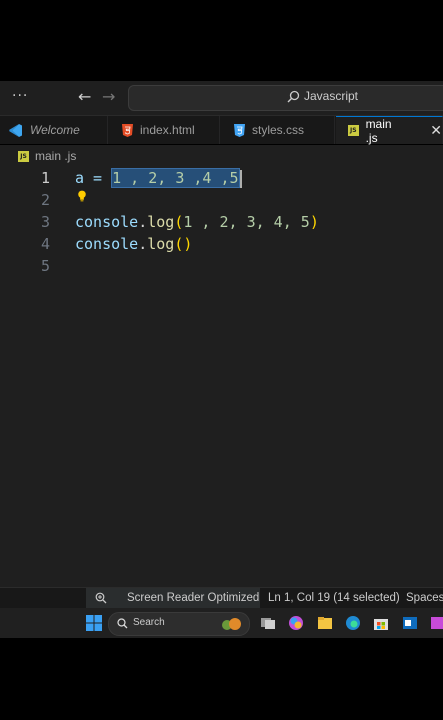 The width and height of the screenshot is (443, 720). I want to click on search-text: Javascript, so click(331, 96).